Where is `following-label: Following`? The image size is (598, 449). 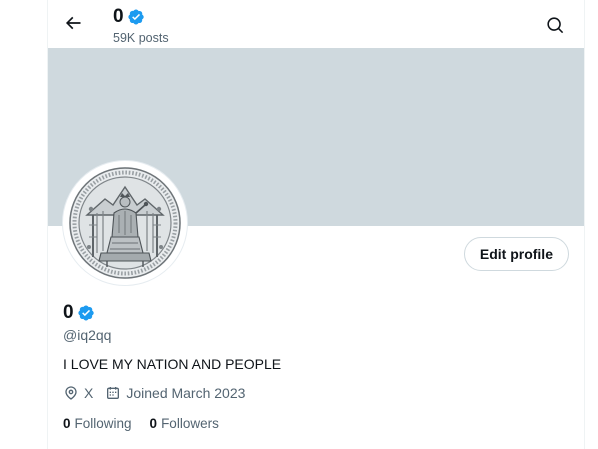
following-label: Following is located at coordinates (103, 423).